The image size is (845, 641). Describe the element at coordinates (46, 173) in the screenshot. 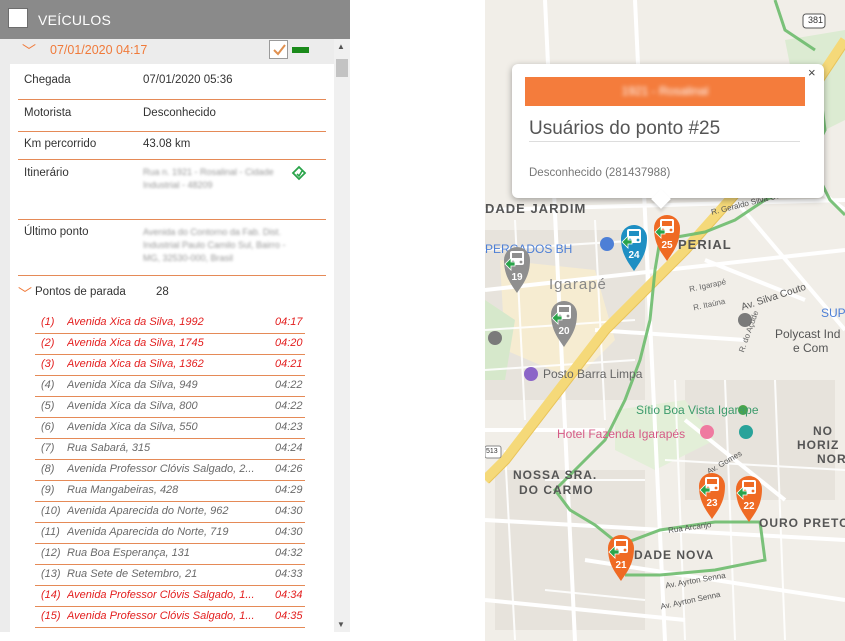

I see `detail-label: Itinerário` at that location.